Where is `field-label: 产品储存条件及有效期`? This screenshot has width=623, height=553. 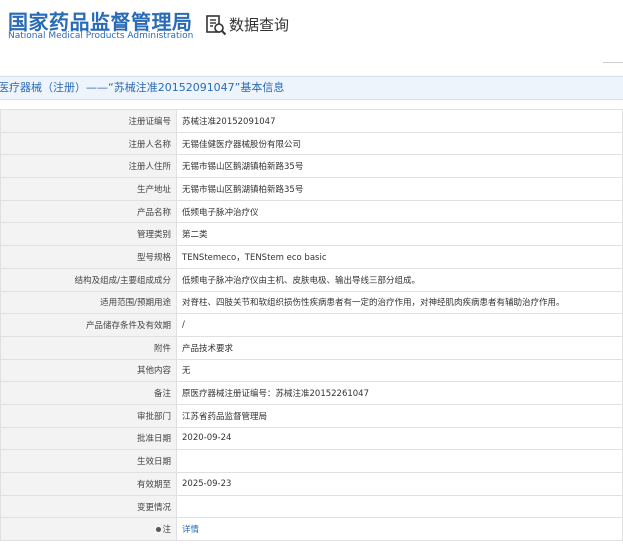
field-label: 产品储存条件及有效期 is located at coordinates (88, 325).